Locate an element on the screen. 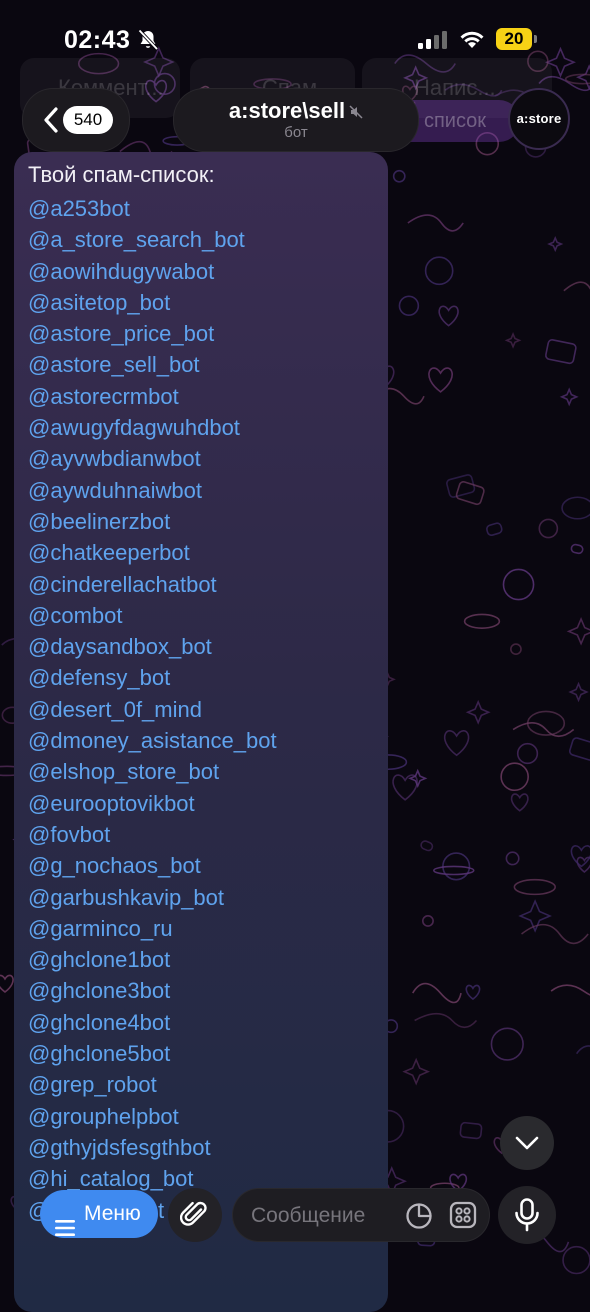  message-heading: Твой спам-список: is located at coordinates (121, 174).